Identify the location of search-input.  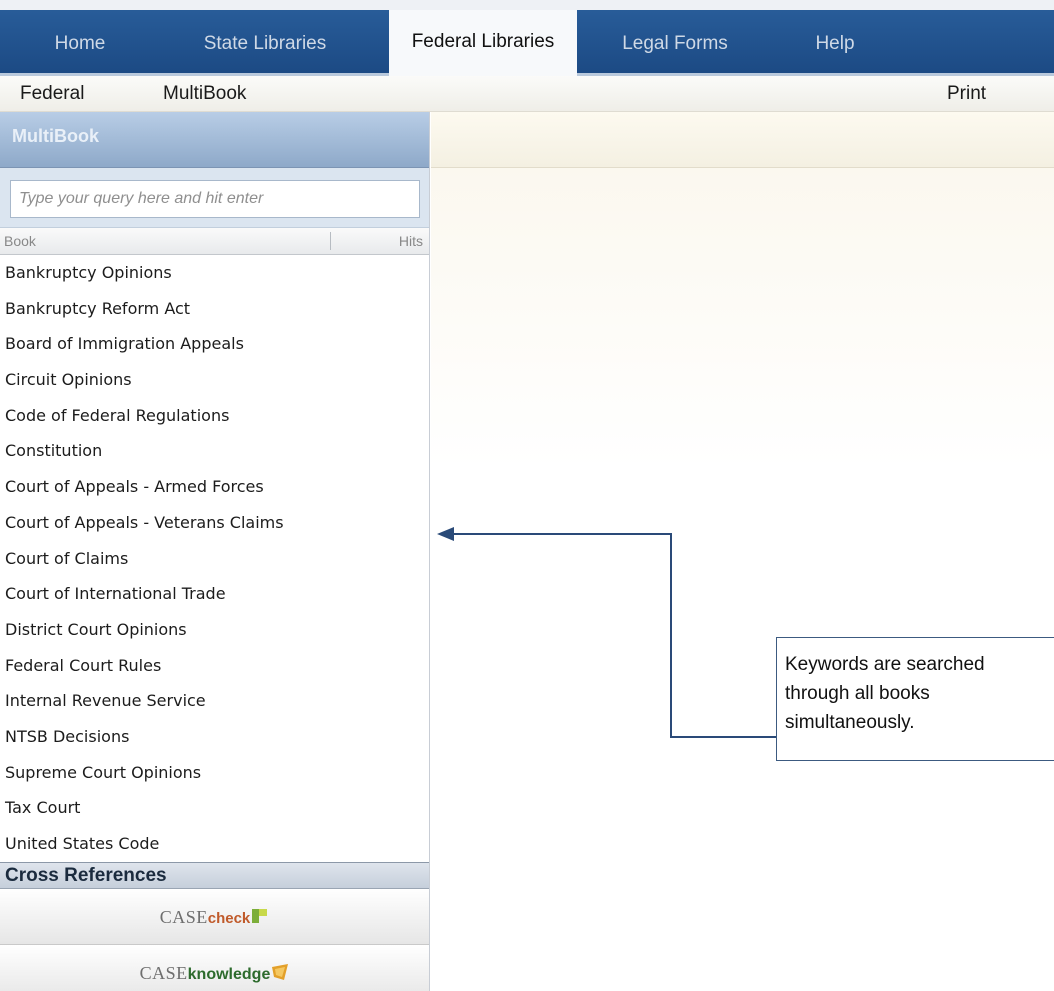
(215, 199).